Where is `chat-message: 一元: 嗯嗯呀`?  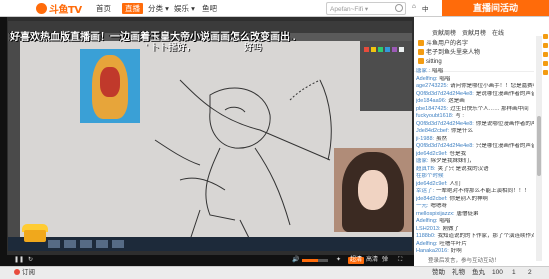 chat-message: 一元: 嗯嗯呀 is located at coordinates (475, 207).